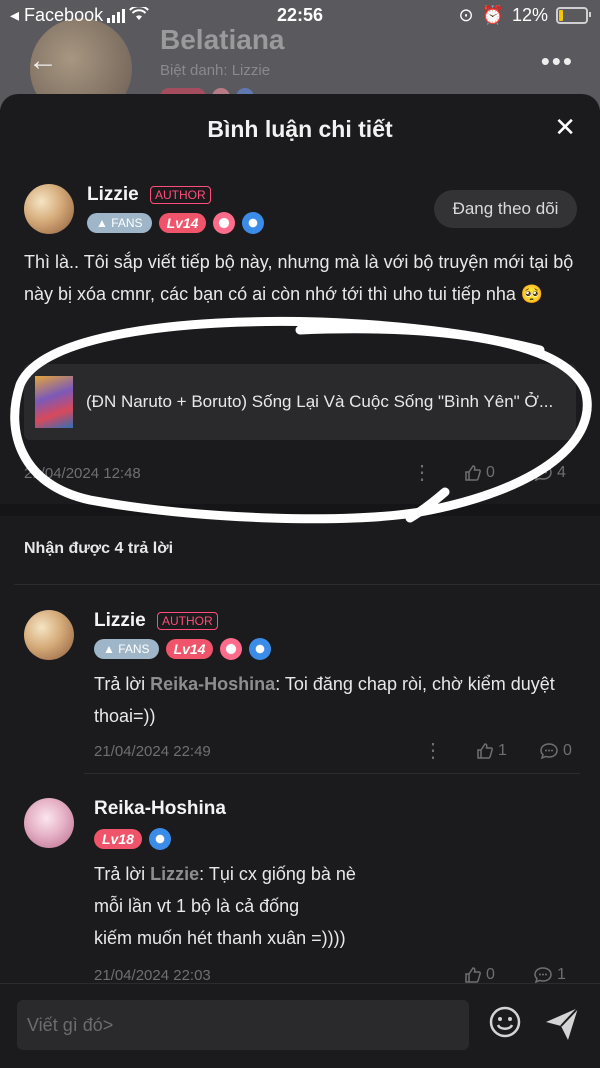 This screenshot has height=1068, width=600. I want to click on comment-timestamp: 21/04/2024 12:48, so click(82, 473).